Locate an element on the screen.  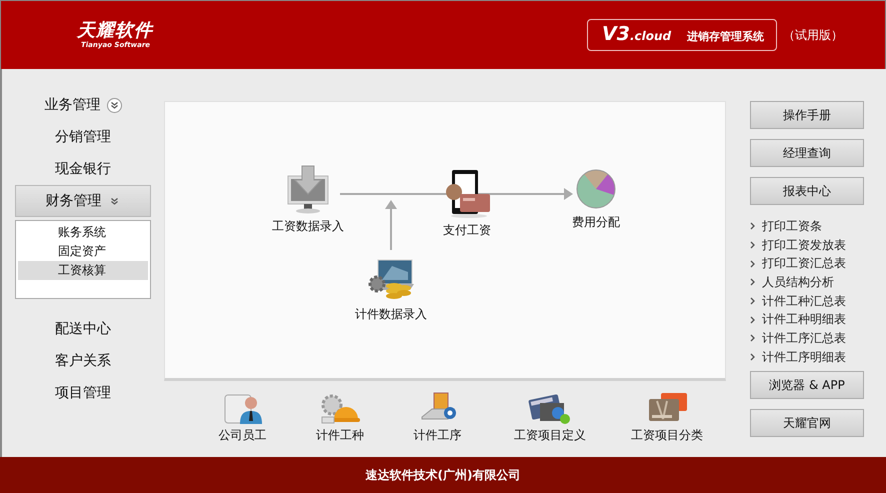
nav-item: 财务管理 is located at coordinates (83, 201).